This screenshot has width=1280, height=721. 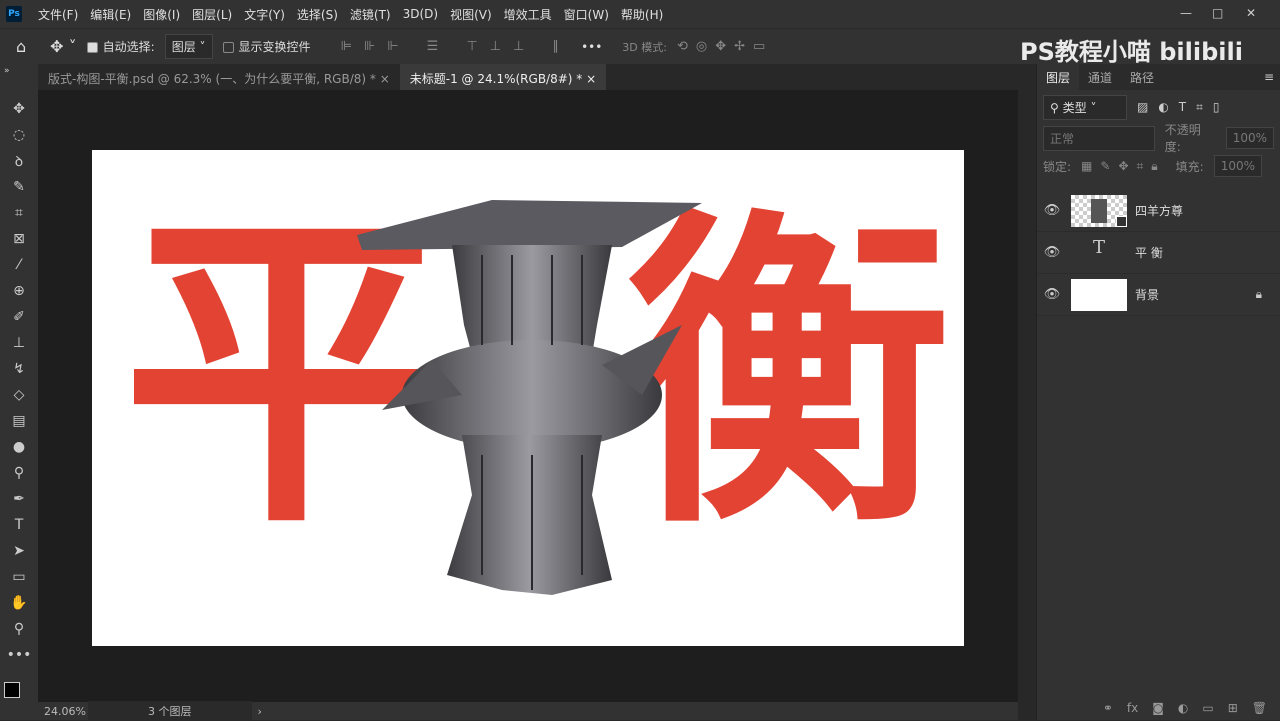 What do you see at coordinates (1158, 253) in the screenshot?
I see `layer-row-text: 👁︎ T 平 衡` at bounding box center [1158, 253].